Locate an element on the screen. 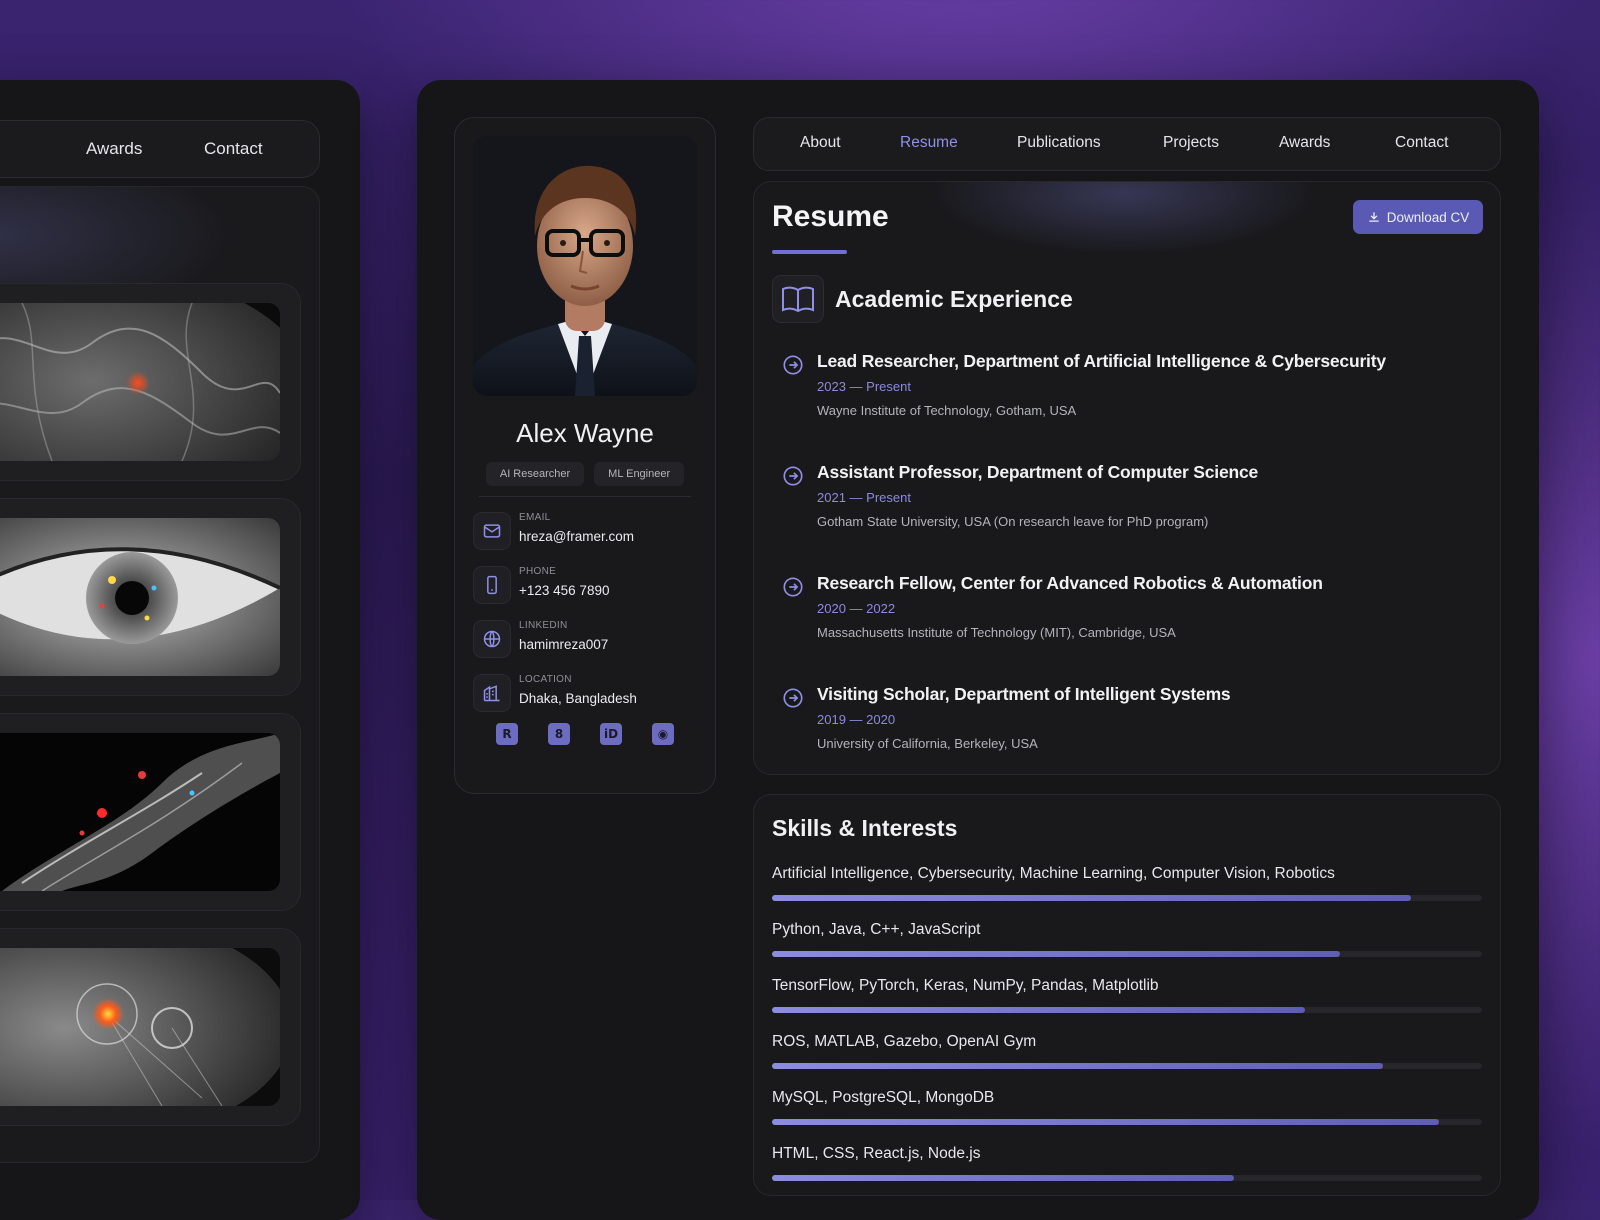 The width and height of the screenshot is (1600, 1220). page-title: Resume is located at coordinates (830, 216).